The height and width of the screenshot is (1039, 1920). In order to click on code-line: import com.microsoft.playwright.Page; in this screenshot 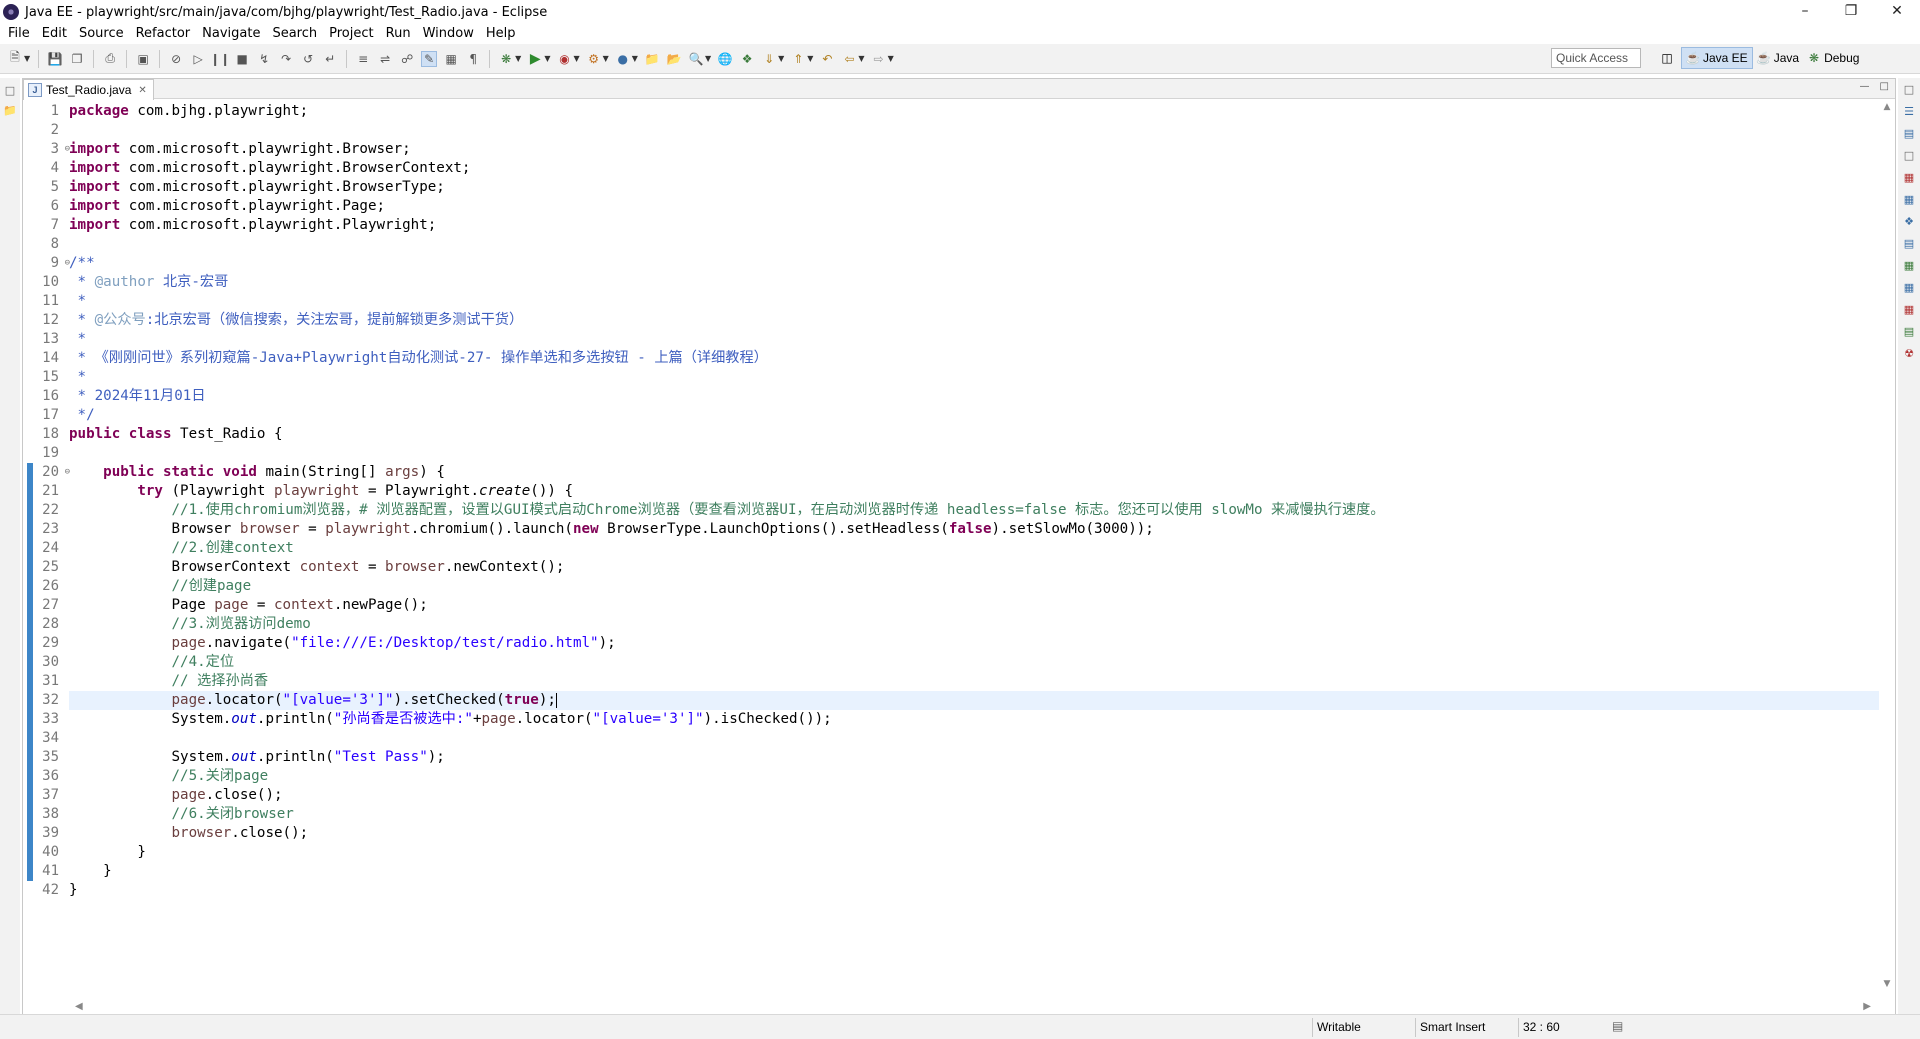, I will do `click(979, 206)`.